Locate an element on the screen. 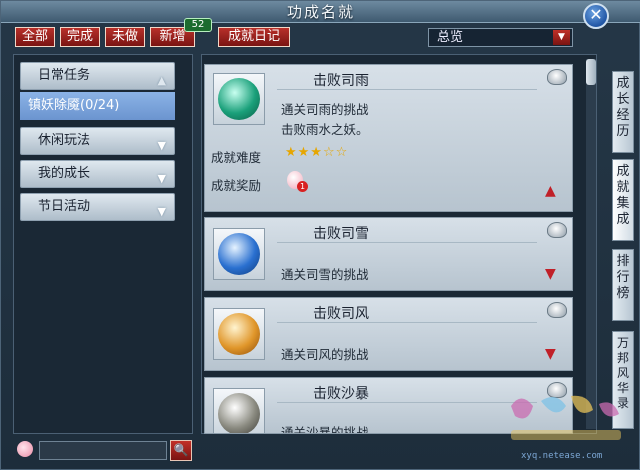 Image resolution: width=640 pixels, height=470 pixels. chevron-up-icon: ▲ is located at coordinates (161, 80).